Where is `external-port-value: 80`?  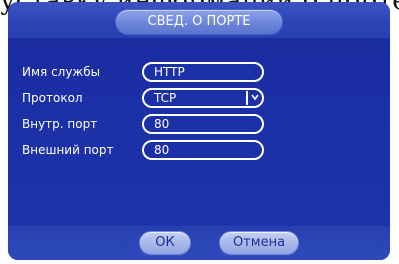
external-port-value: 80 is located at coordinates (162, 150).